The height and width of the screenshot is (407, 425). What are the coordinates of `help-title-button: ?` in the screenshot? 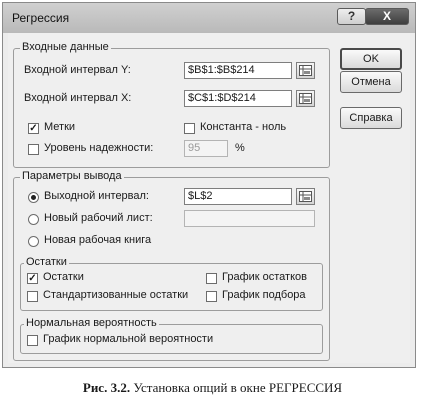 It's located at (351, 16).